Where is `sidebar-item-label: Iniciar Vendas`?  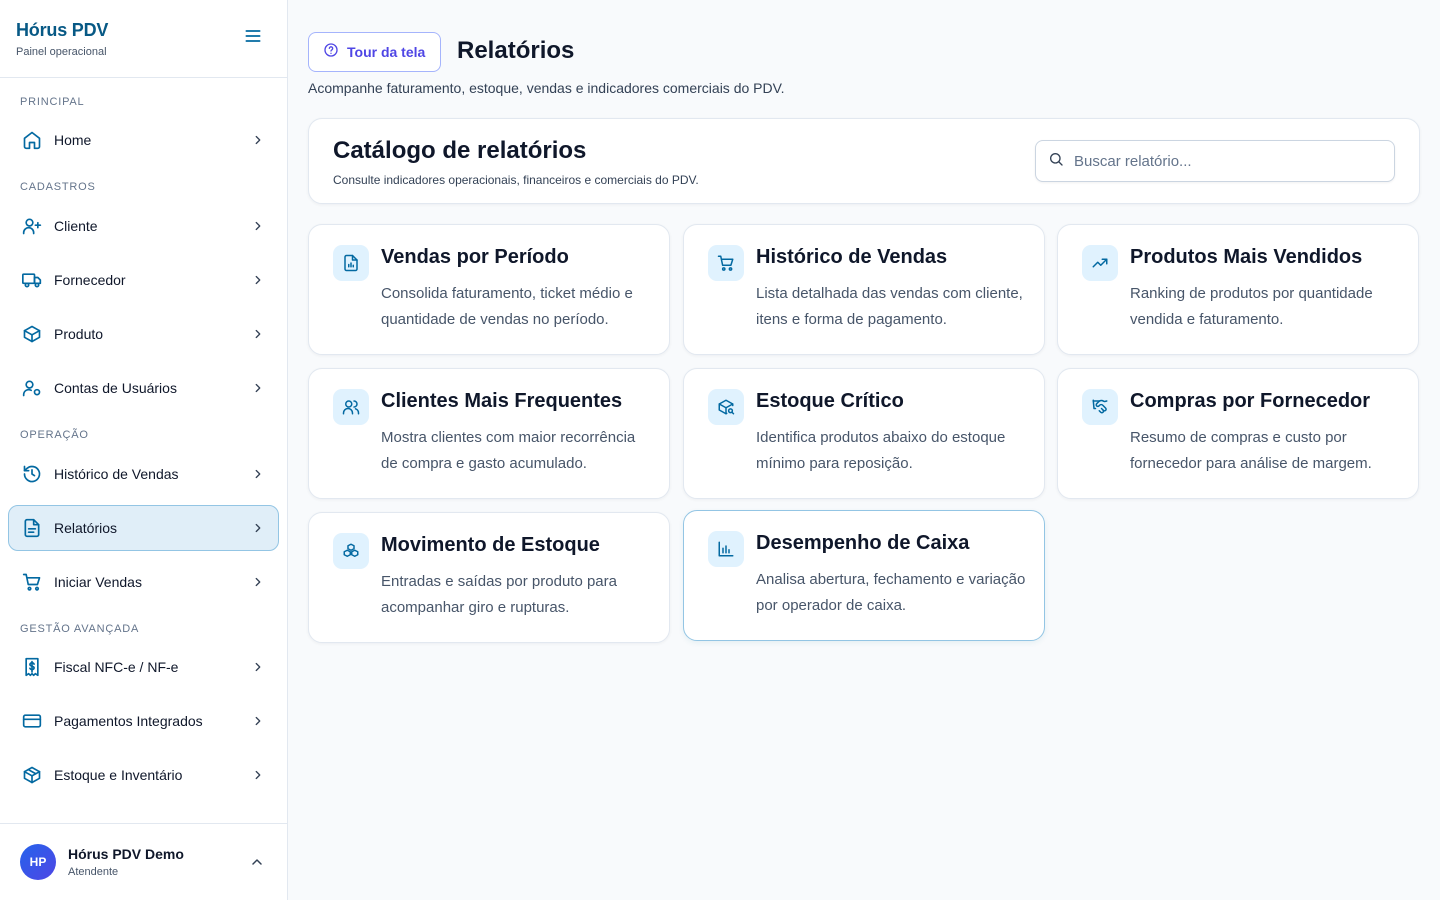 sidebar-item-label: Iniciar Vendas is located at coordinates (98, 582).